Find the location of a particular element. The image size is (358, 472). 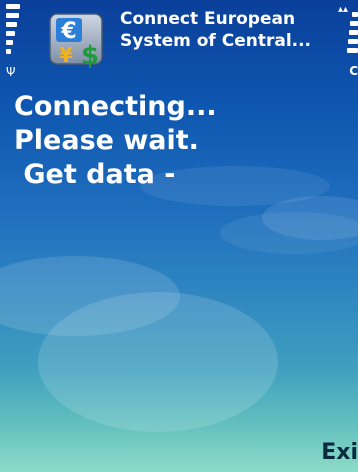

antenna-icon: Ψ is located at coordinates (11, 72).